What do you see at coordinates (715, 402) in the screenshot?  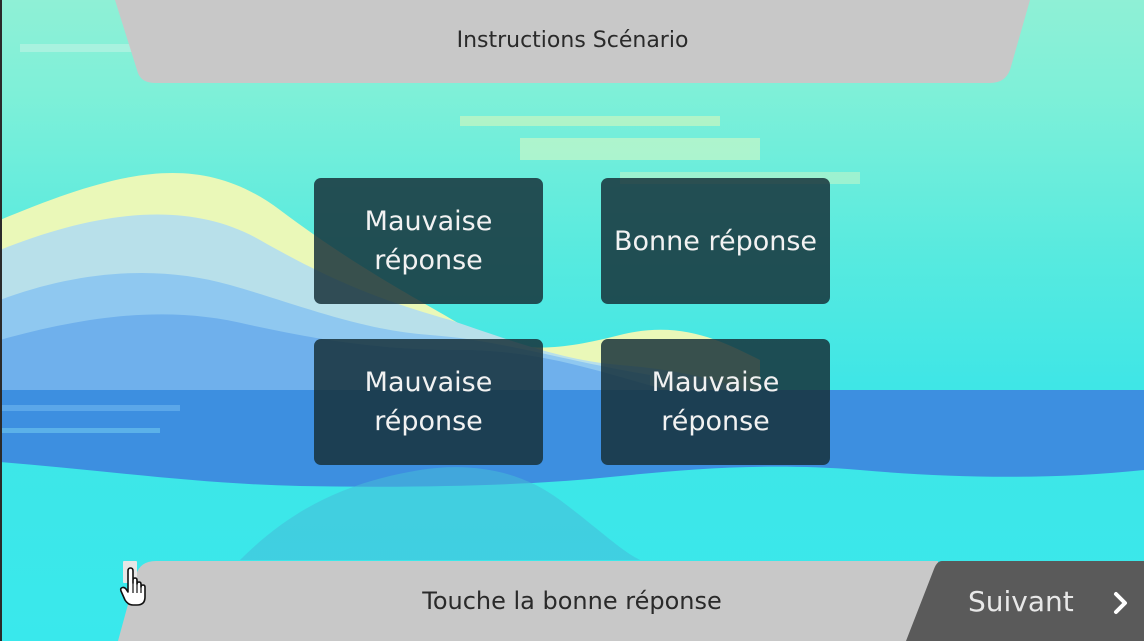 I see `answer-button-4: Mauvaise réponse` at bounding box center [715, 402].